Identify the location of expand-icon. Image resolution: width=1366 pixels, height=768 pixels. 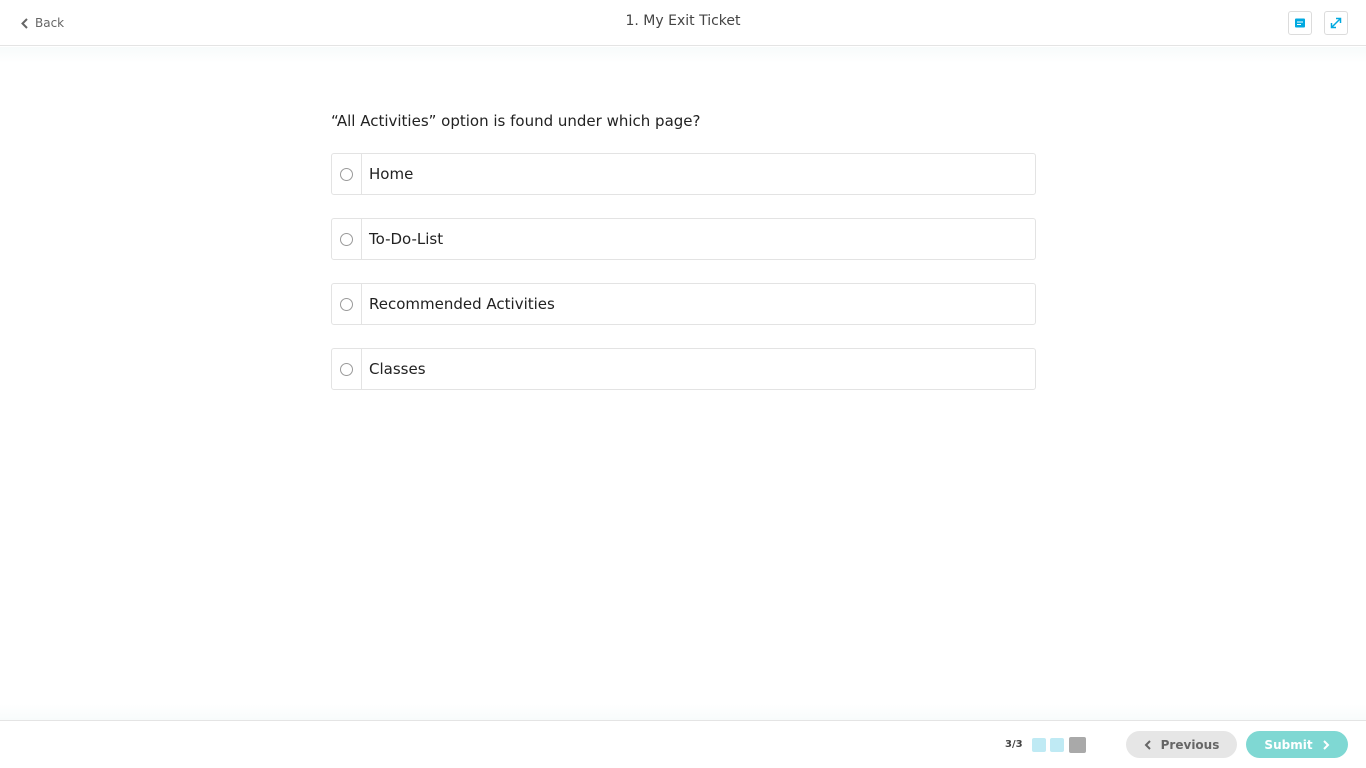
(1336, 23).